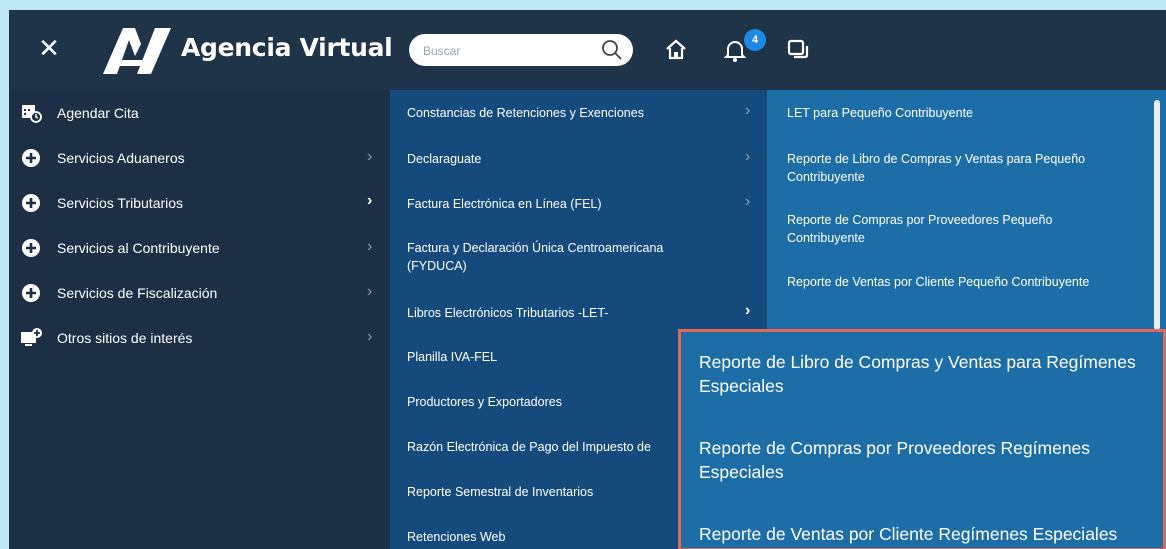 The height and width of the screenshot is (549, 1166). What do you see at coordinates (199, 114) in the screenshot?
I see `sidebar-item-agendar-cita: Agendar Cita` at bounding box center [199, 114].